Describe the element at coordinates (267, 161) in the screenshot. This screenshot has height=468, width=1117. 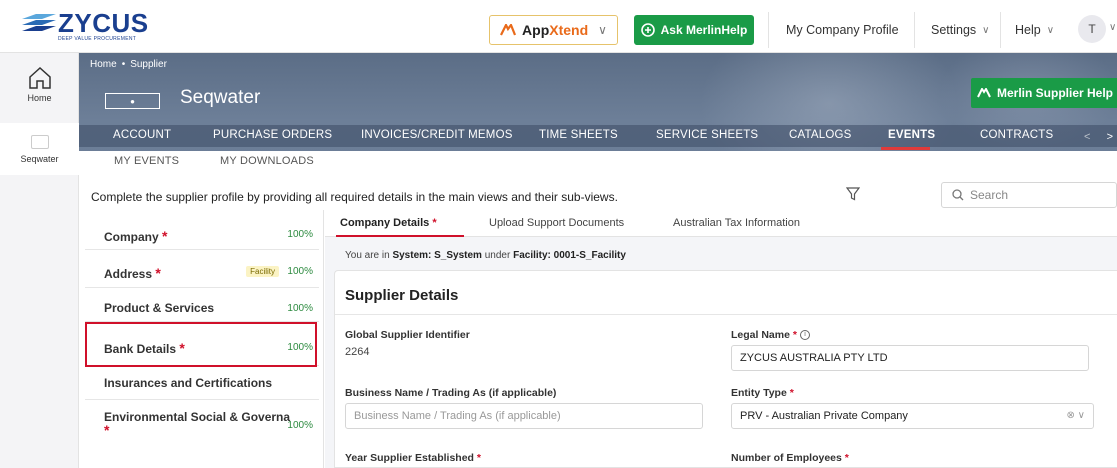
I see `subnav-my-downloads: MY DOWNLOADS` at that location.